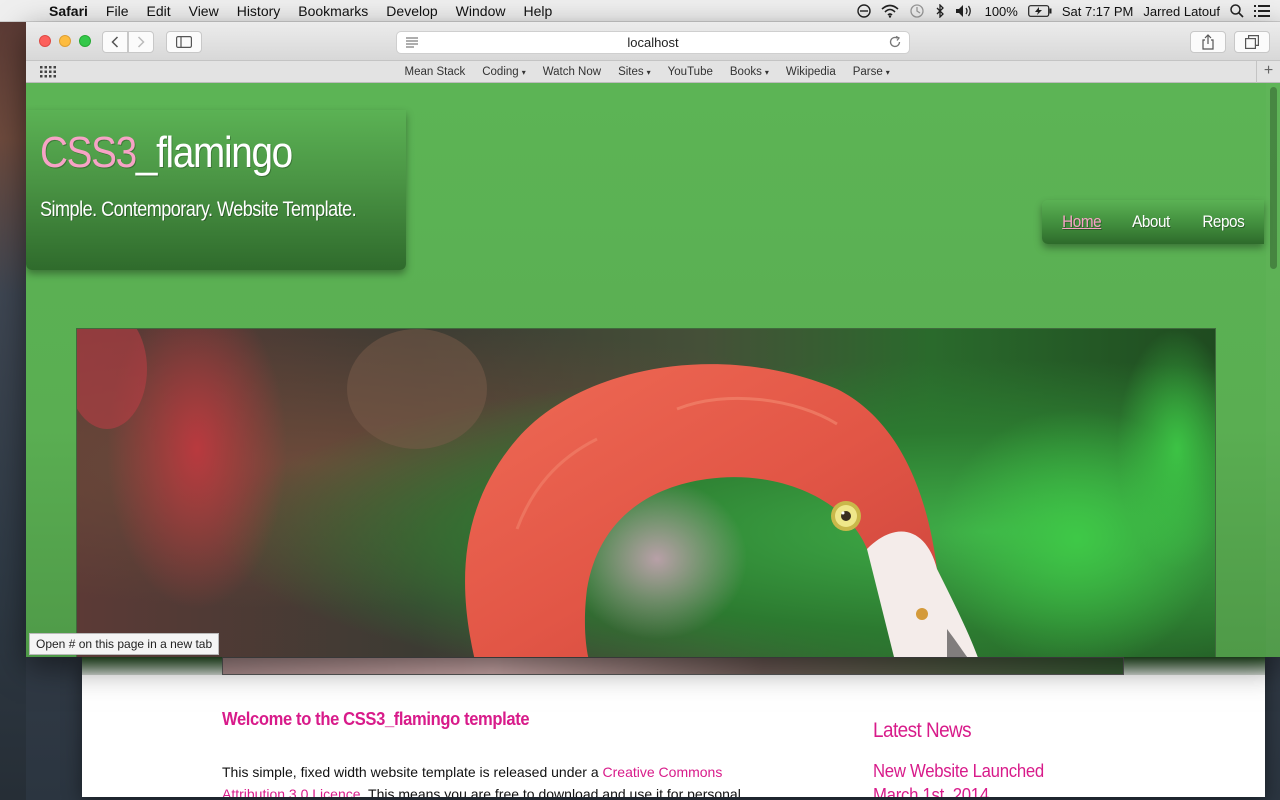  Describe the element at coordinates (1273, 178) in the screenshot. I see `scrollbar-thumb` at that location.